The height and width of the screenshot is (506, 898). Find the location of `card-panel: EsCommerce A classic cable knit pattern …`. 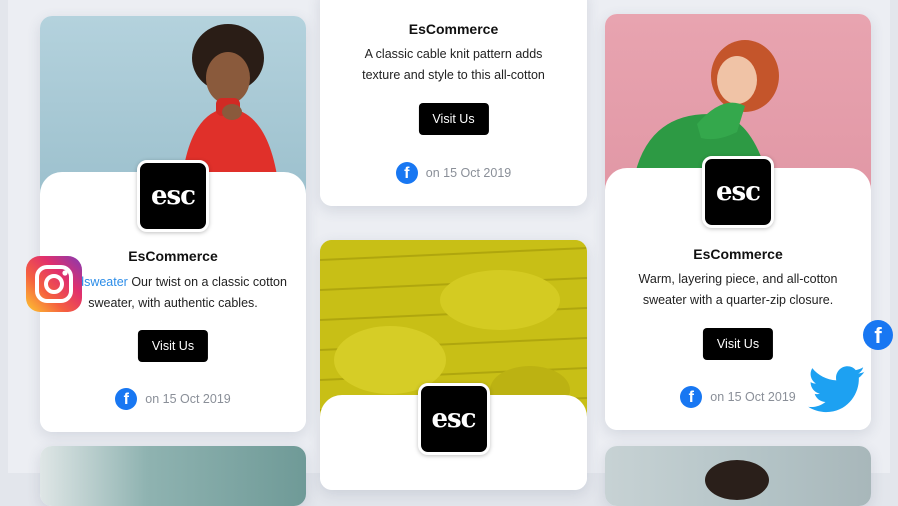

card-panel: EsCommerce A classic cable knit pattern … is located at coordinates (453, 103).